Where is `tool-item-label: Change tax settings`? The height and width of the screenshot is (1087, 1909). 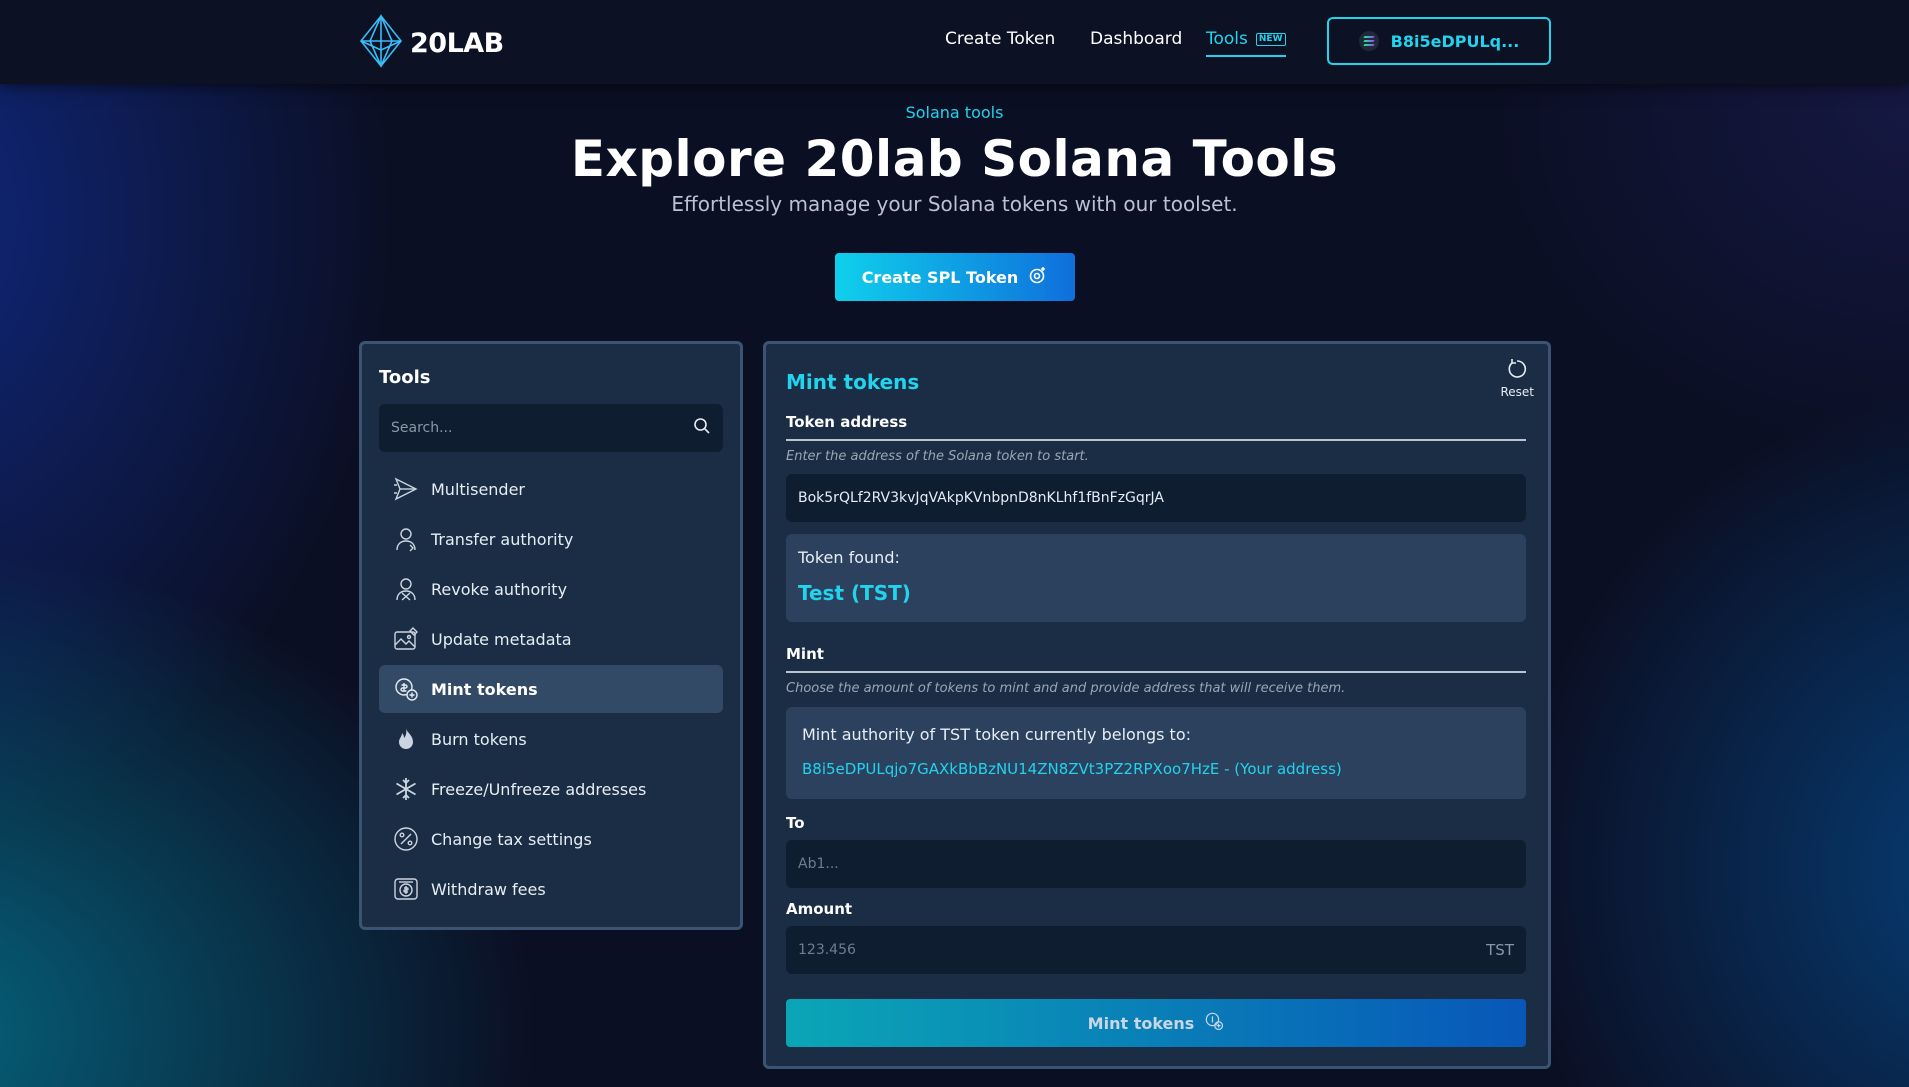 tool-item-label: Change tax settings is located at coordinates (511, 839).